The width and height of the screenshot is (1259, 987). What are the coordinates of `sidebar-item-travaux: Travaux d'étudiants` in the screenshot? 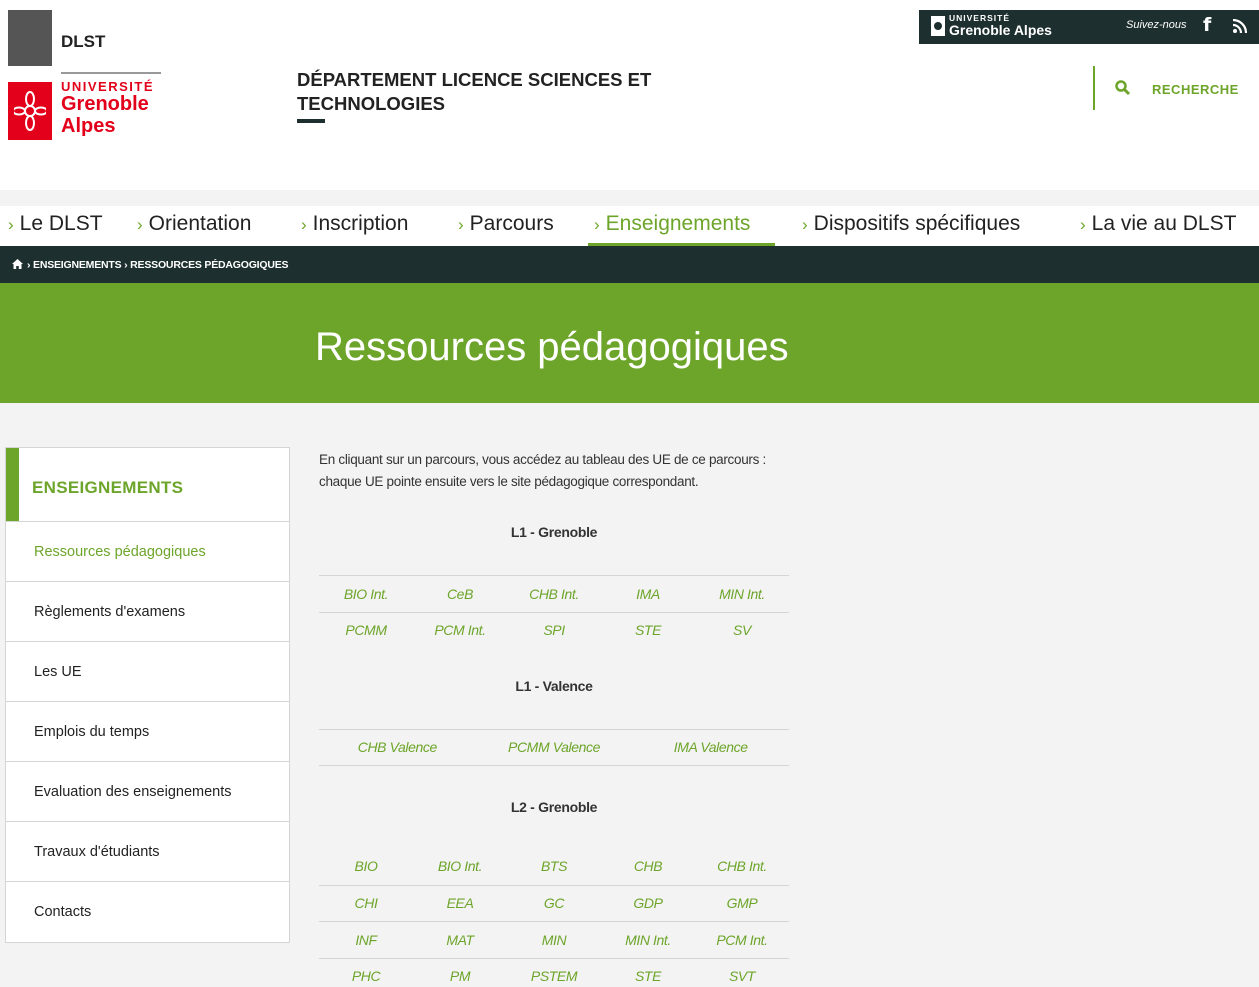 It's located at (147, 852).